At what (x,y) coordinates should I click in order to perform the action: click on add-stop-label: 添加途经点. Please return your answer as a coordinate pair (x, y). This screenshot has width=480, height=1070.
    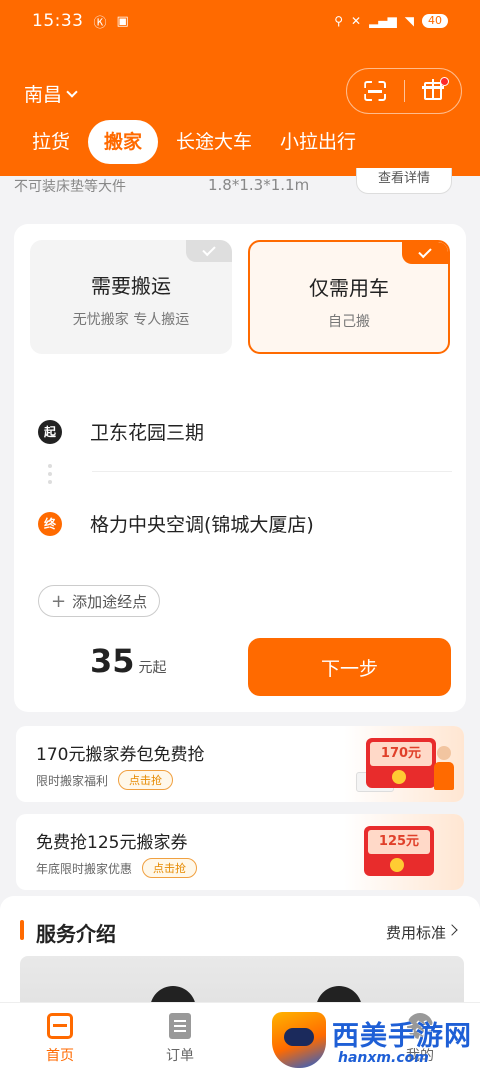
    Looking at the image, I should click on (110, 601).